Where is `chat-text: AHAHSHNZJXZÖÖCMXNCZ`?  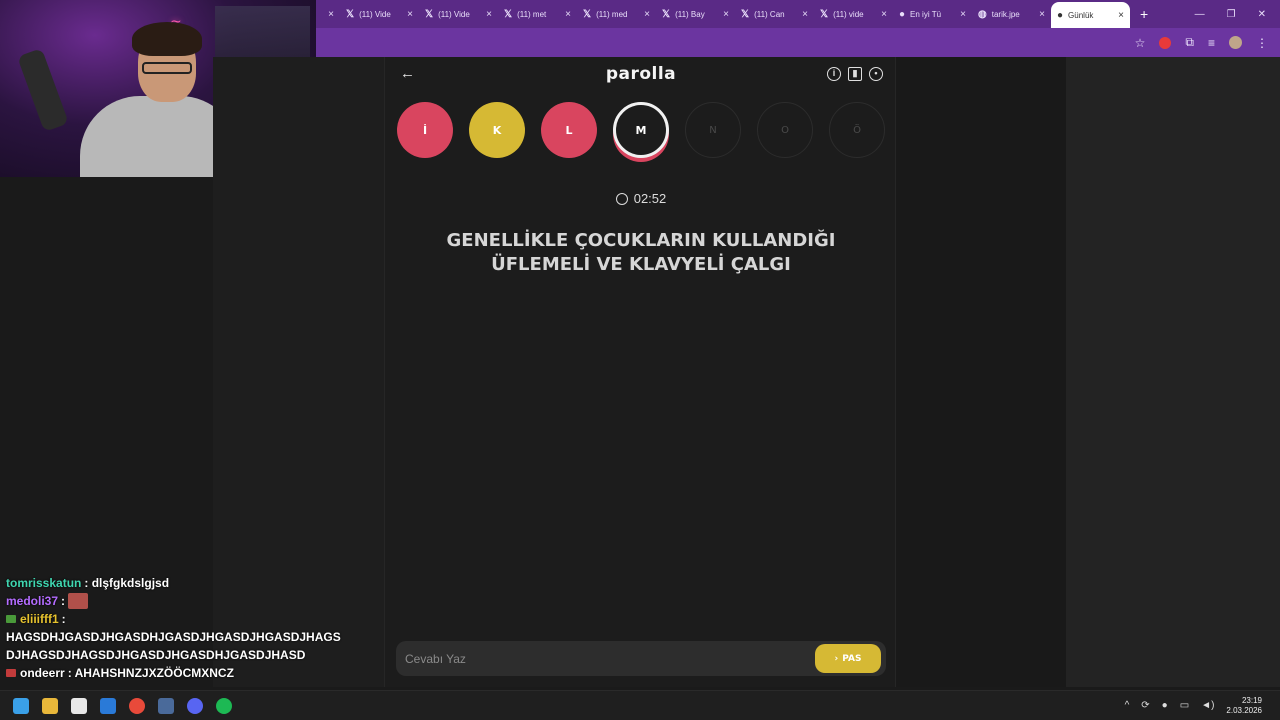 chat-text: AHAHSHNZJXZÖÖCMXNCZ is located at coordinates (154, 673).